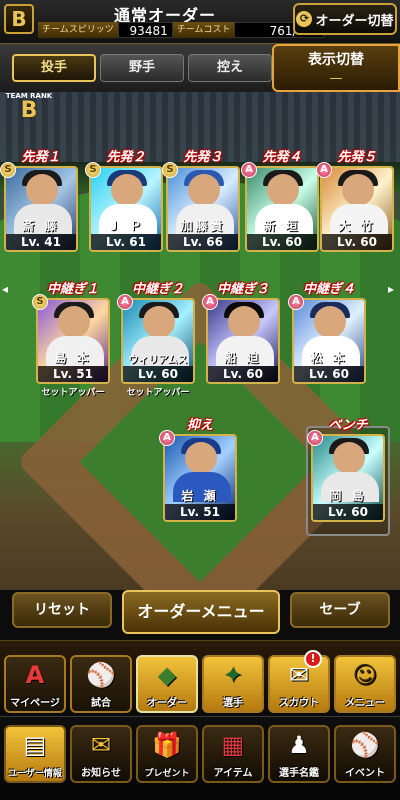  I want to click on nav-label: プレゼント, so click(167, 774).